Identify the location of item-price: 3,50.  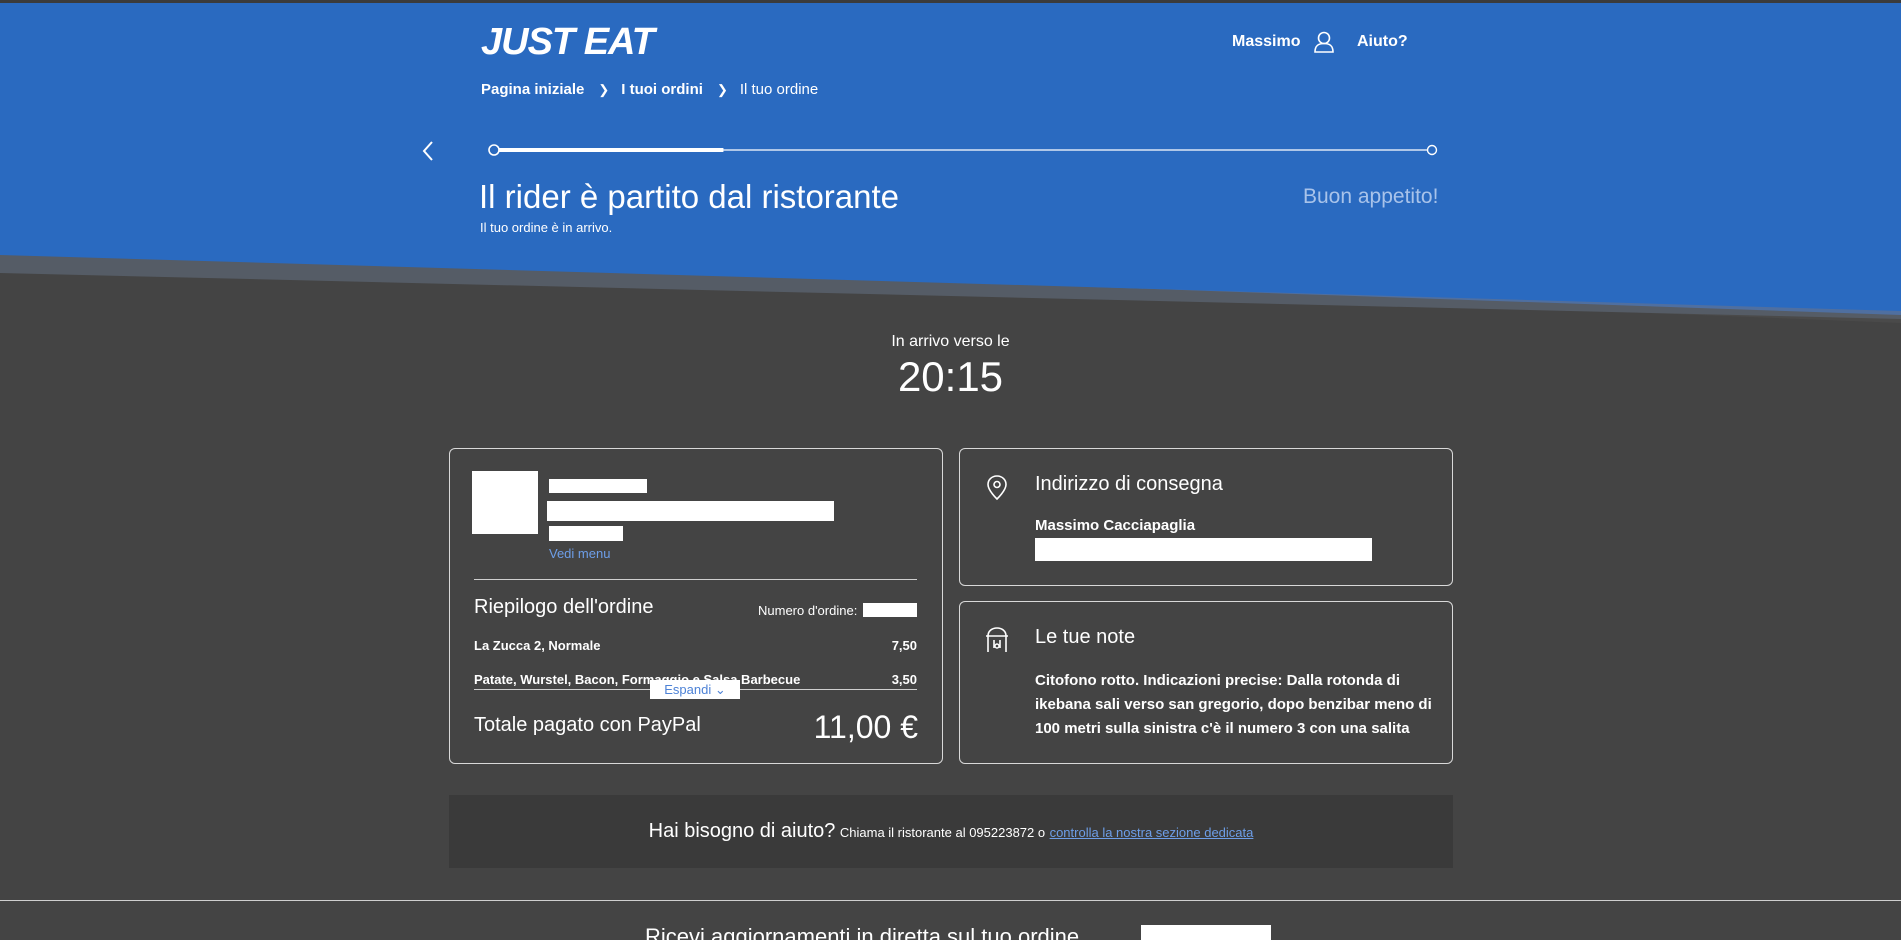
(904, 679).